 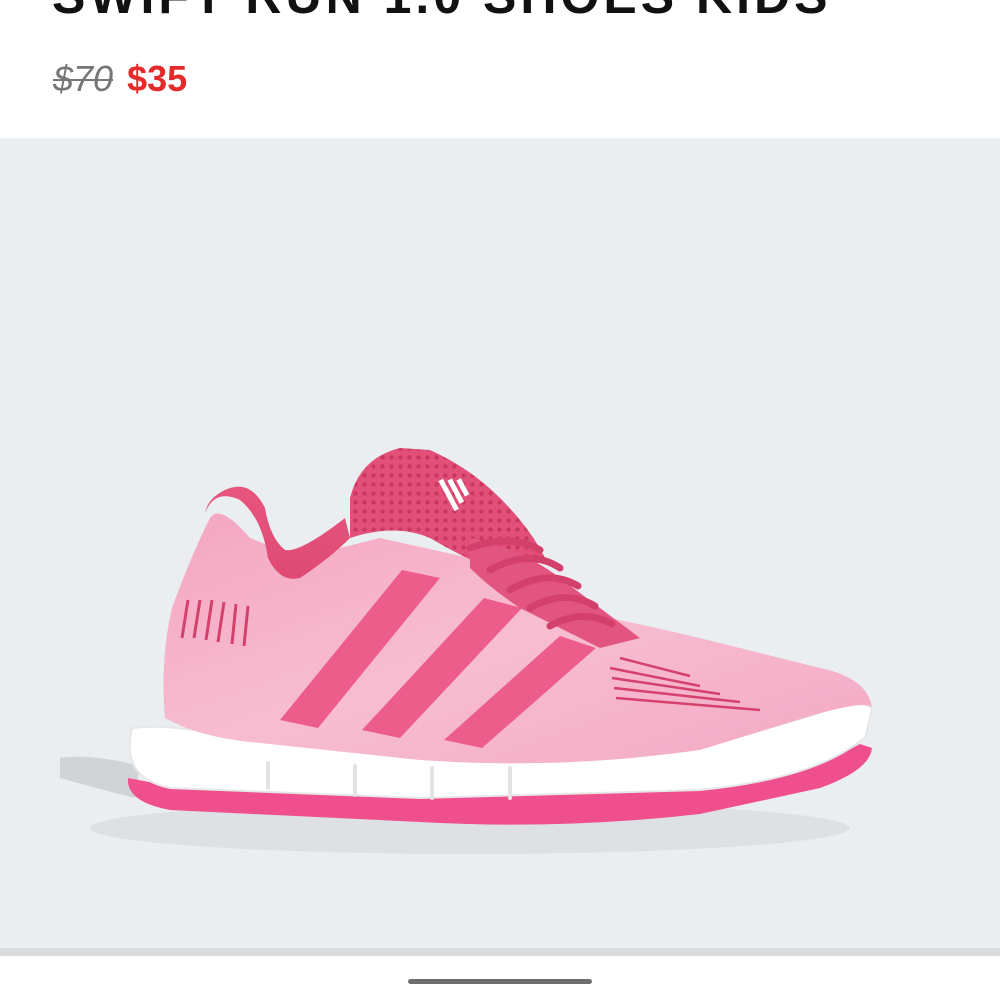 I want to click on bottom-bar, so click(x=500, y=976).